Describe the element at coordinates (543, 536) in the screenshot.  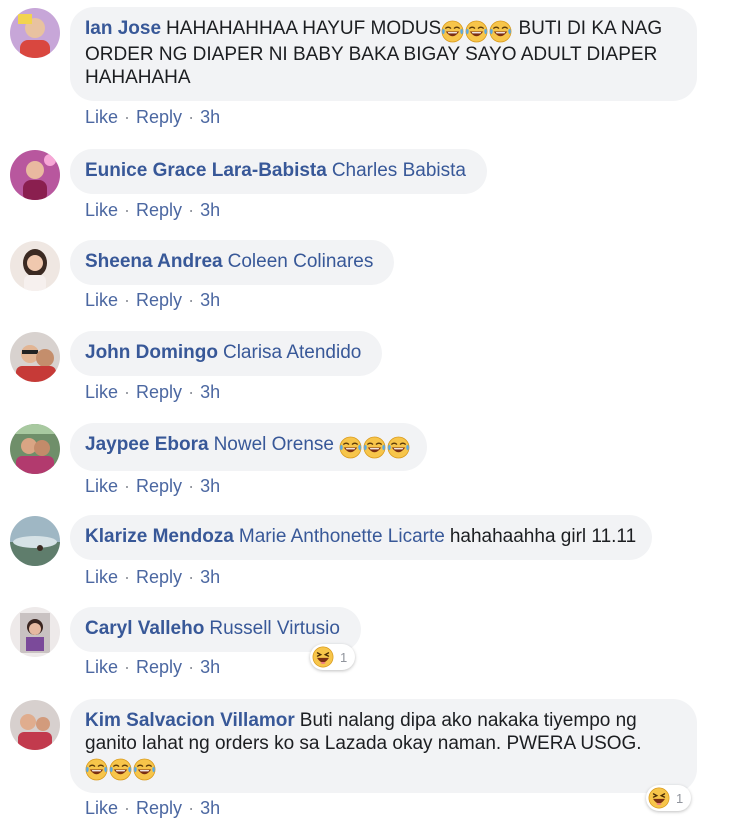
I see `comment-text: hahahaahha girl 11.11` at that location.